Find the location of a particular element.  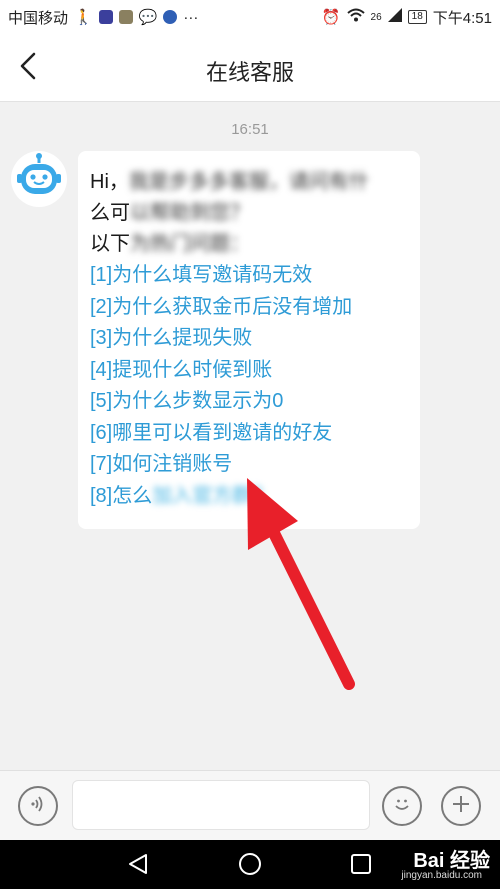

plus-button is located at coordinates (461, 806).